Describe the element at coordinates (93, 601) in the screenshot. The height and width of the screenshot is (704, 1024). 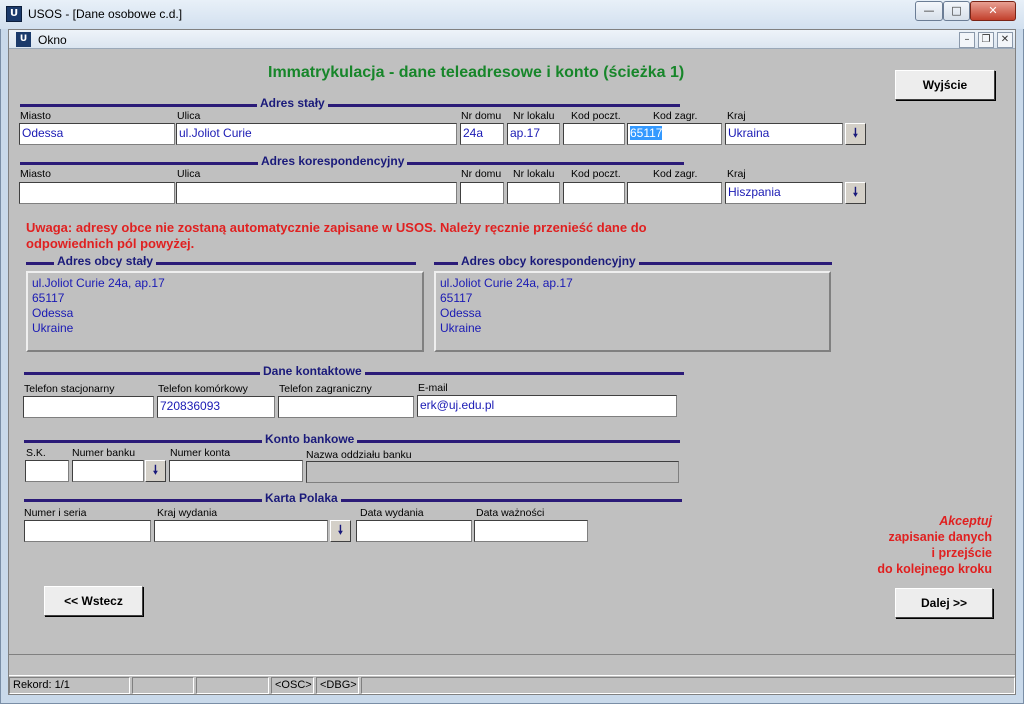
I see `back-button: << Wstecz` at that location.